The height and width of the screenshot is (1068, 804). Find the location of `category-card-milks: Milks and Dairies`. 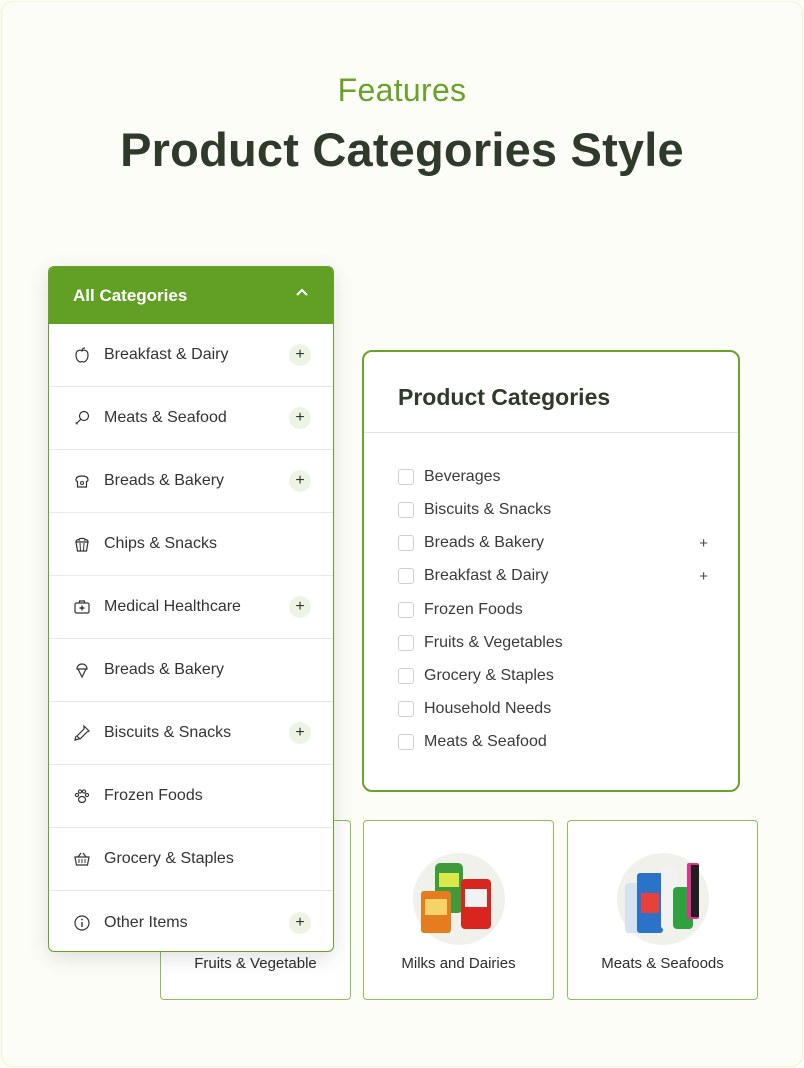

category-card-milks: Milks and Dairies is located at coordinates (458, 910).